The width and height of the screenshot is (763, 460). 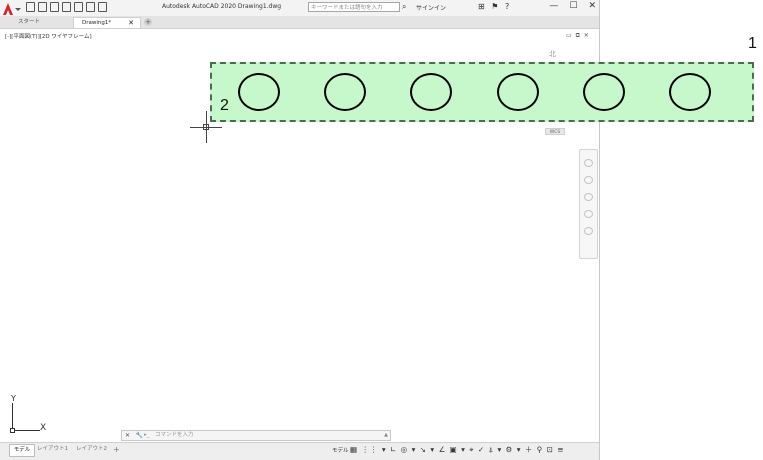 I want to click on wcs-menu: WCS, so click(x=555, y=131).